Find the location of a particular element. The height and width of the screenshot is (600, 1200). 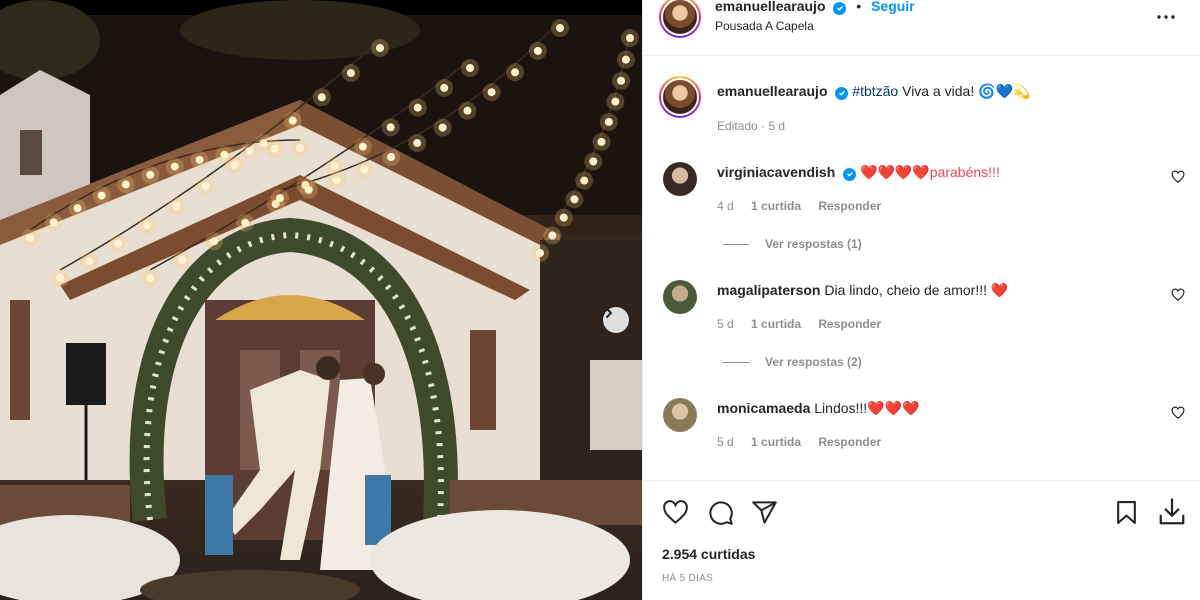

view-replies-label: Ver respostas (1) is located at coordinates (813, 244).